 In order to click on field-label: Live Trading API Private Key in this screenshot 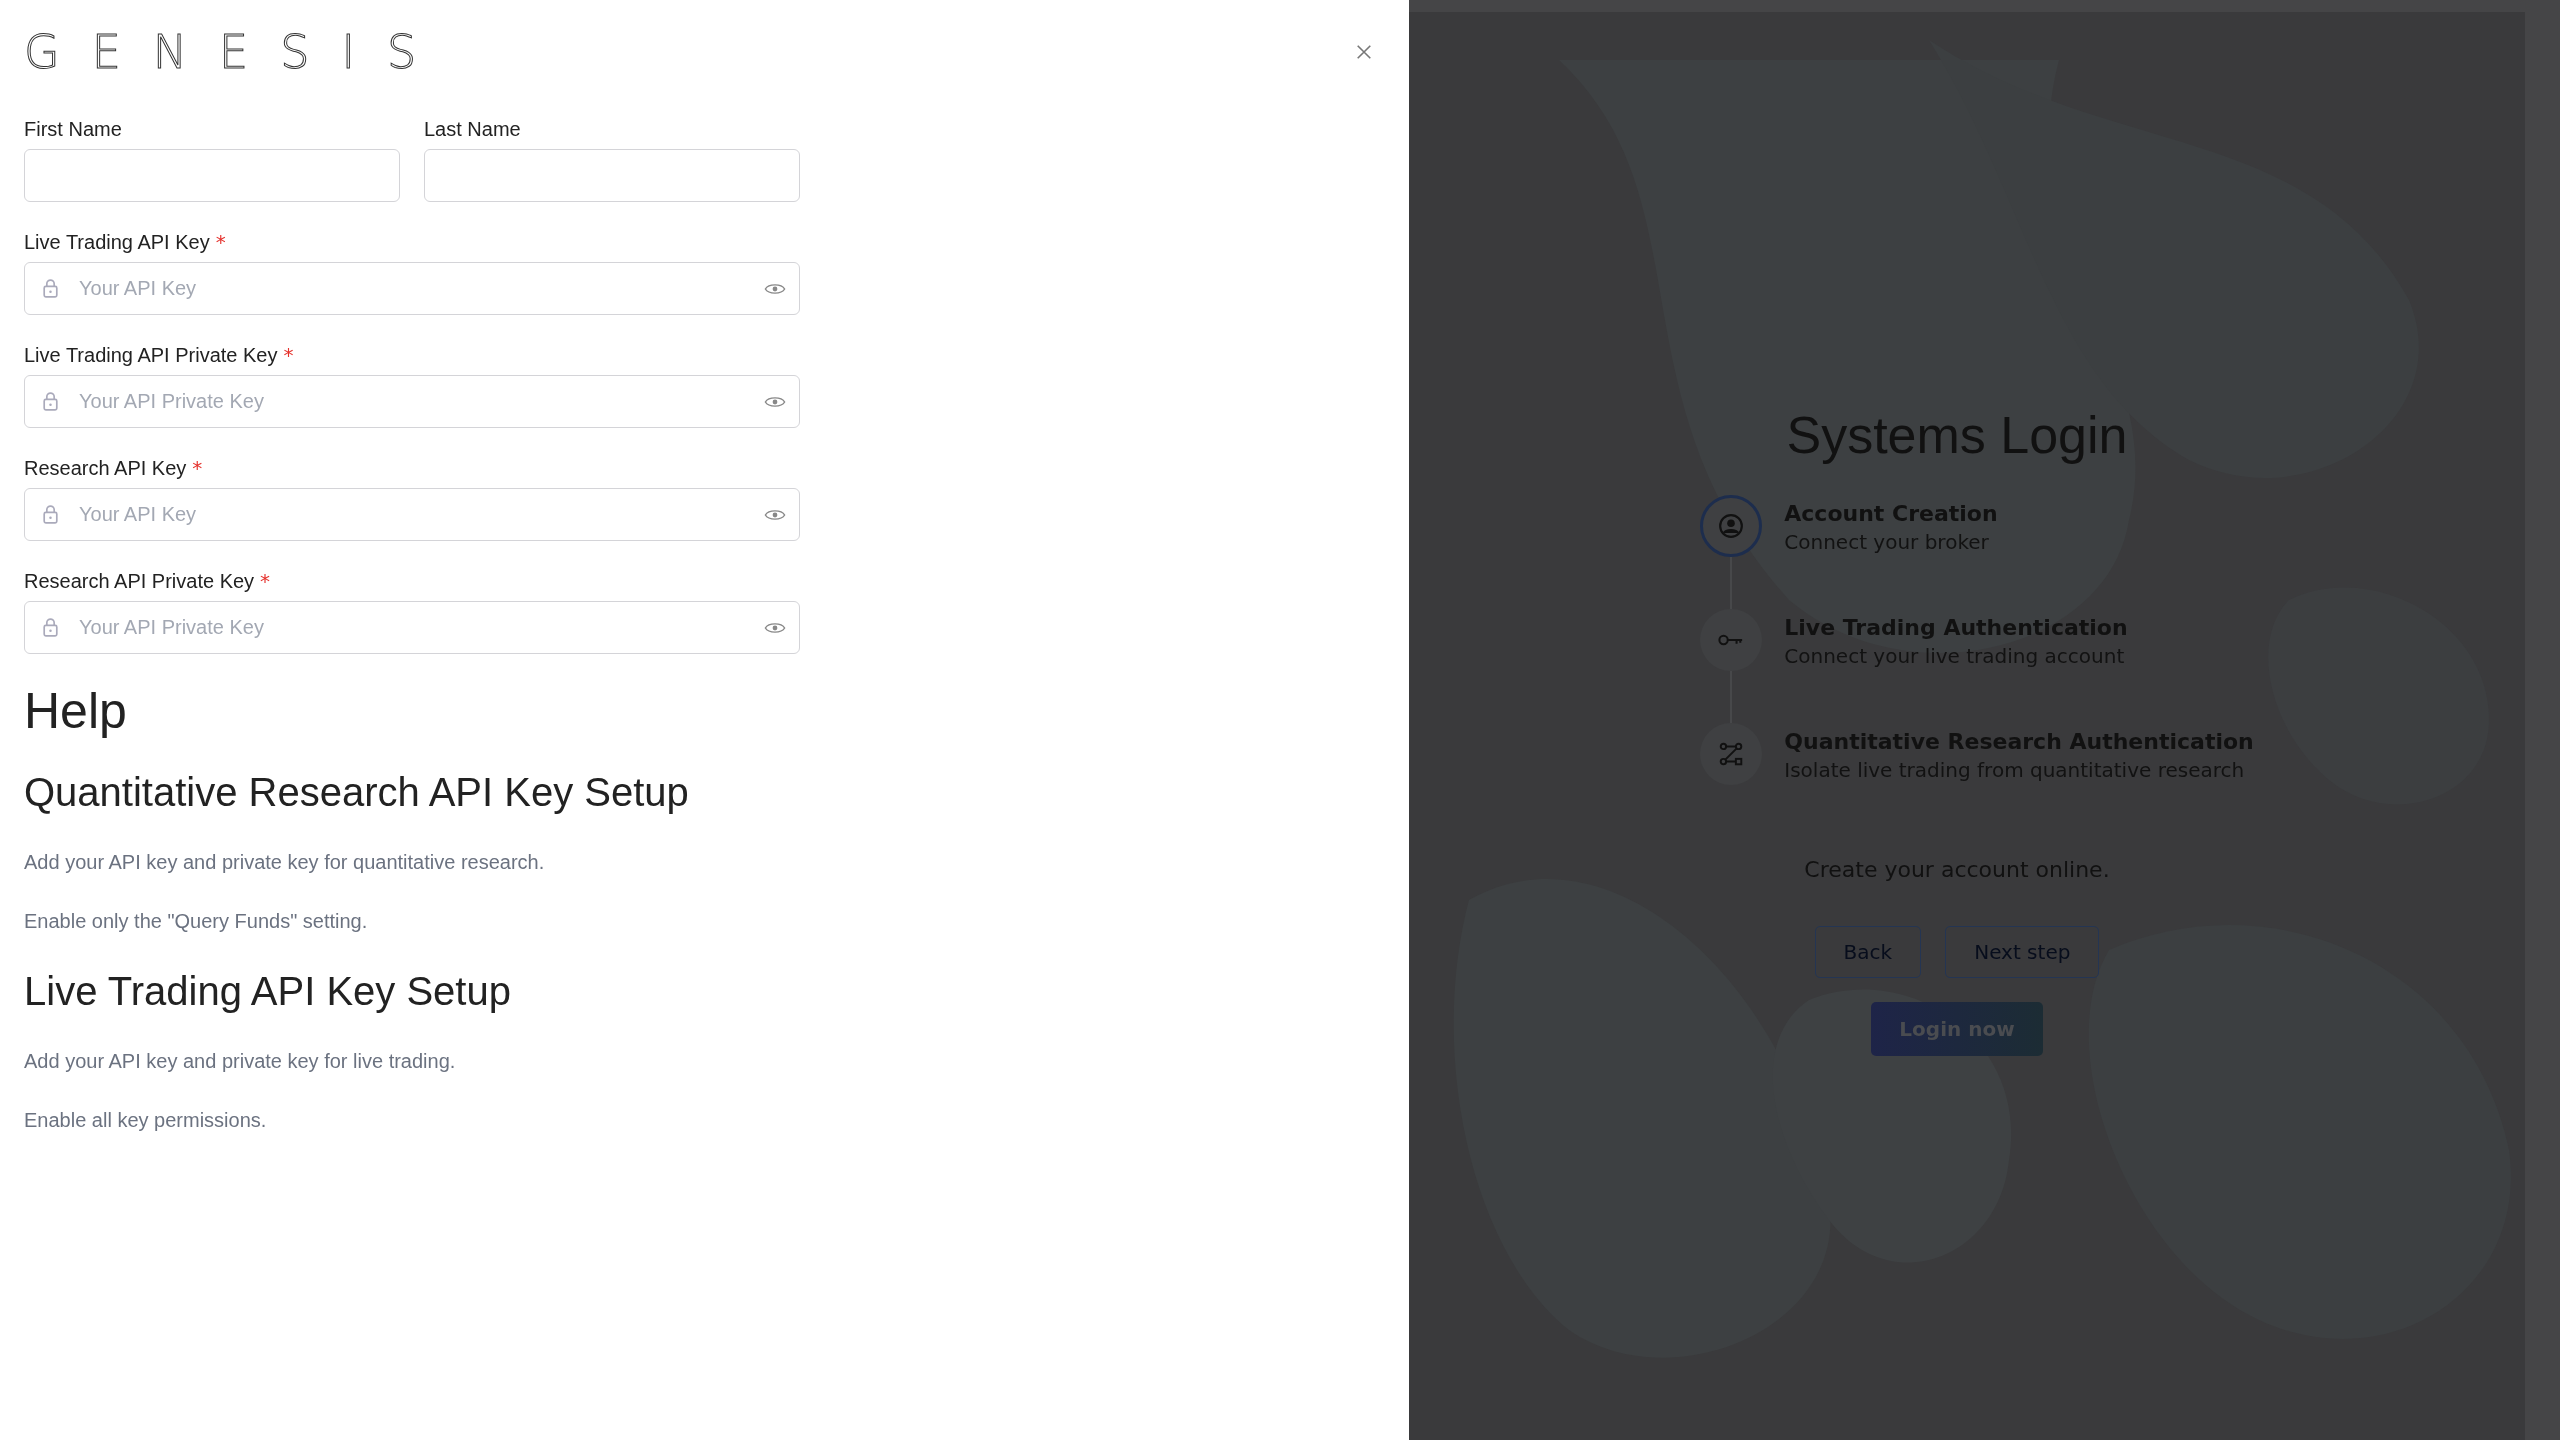, I will do `click(151, 355)`.